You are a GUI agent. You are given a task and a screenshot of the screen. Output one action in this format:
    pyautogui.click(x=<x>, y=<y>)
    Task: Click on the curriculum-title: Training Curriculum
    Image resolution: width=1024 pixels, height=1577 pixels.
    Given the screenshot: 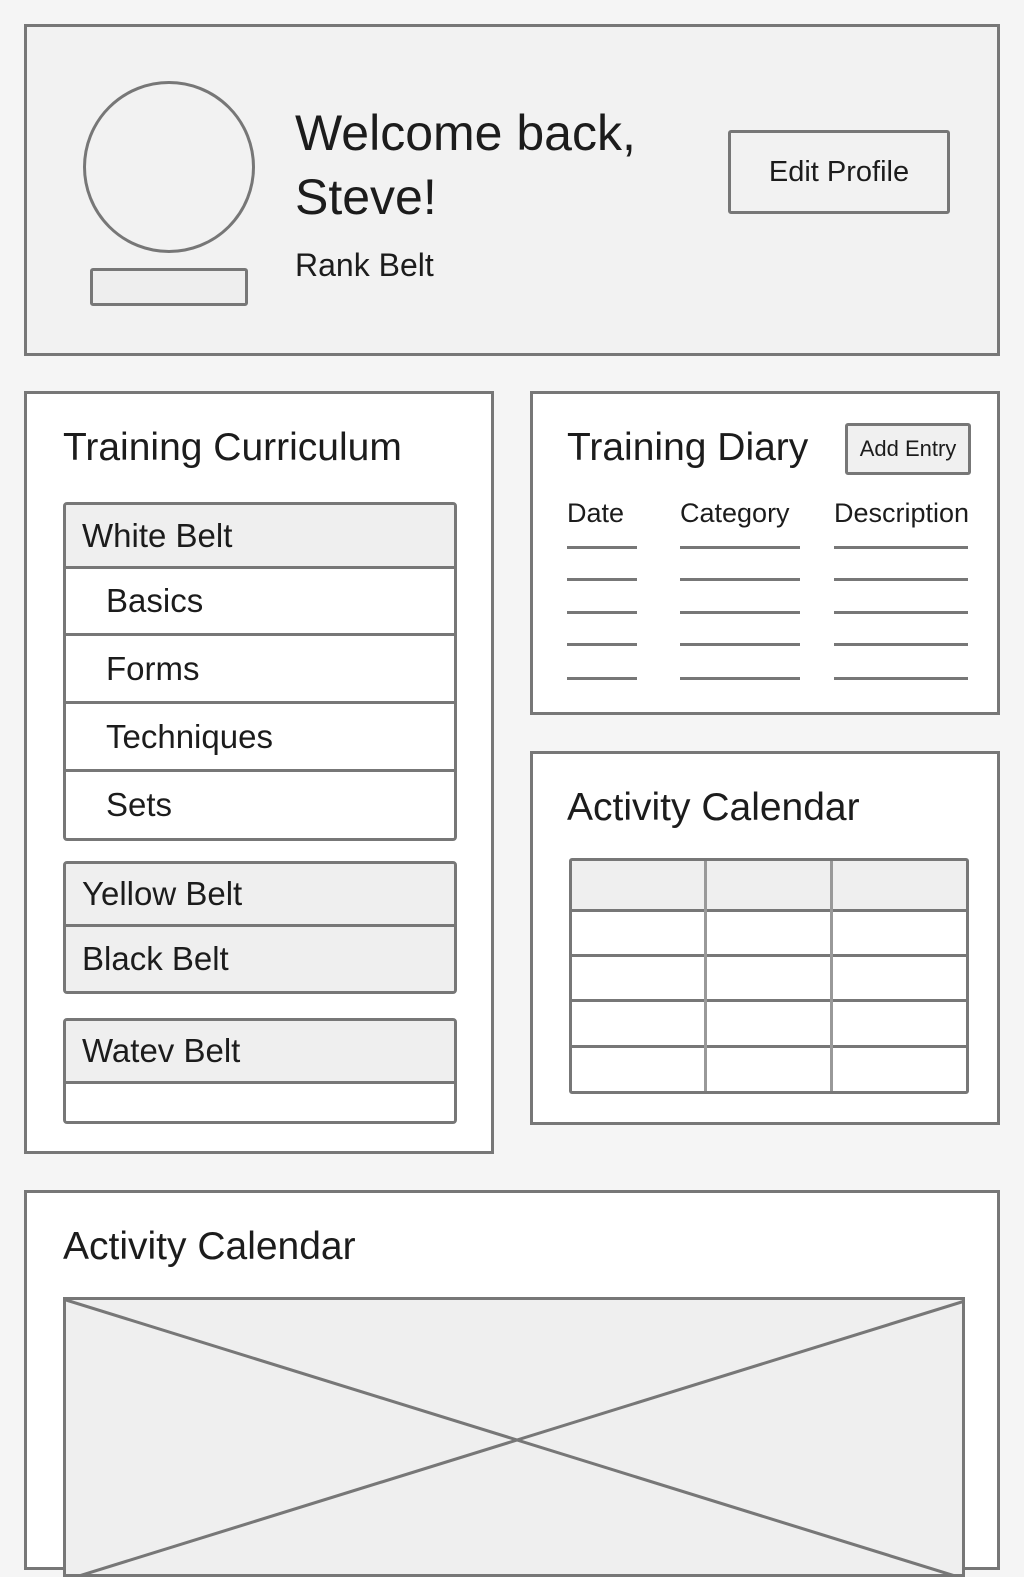 What is the action you would take?
    pyautogui.click(x=232, y=447)
    